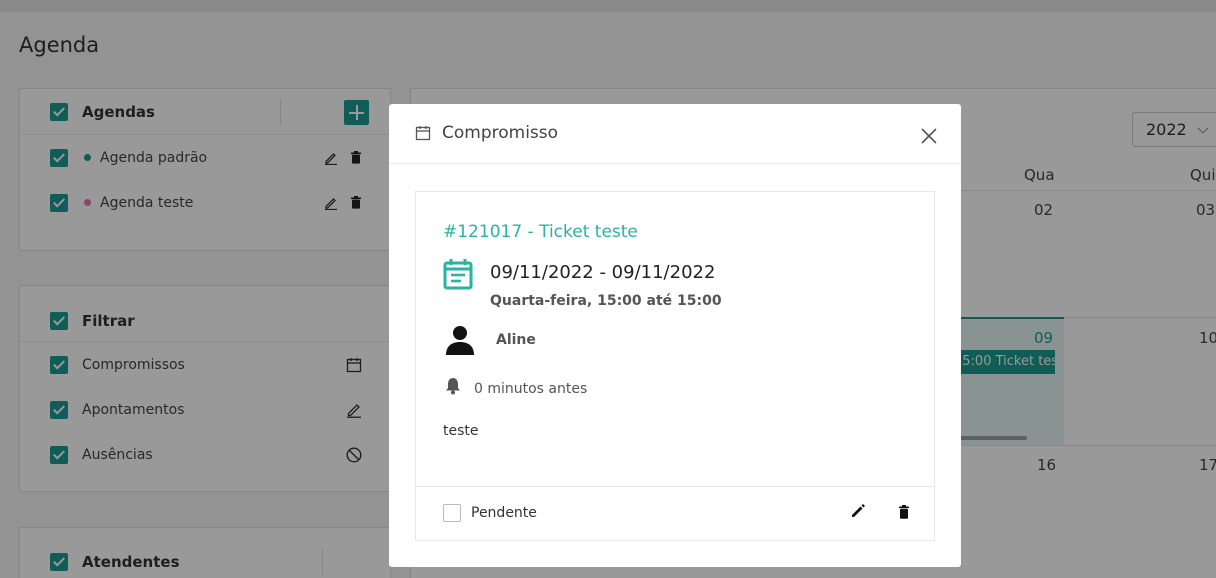 Image resolution: width=1216 pixels, height=578 pixels. Describe the element at coordinates (453, 386) in the screenshot. I see `bell-icon` at that location.